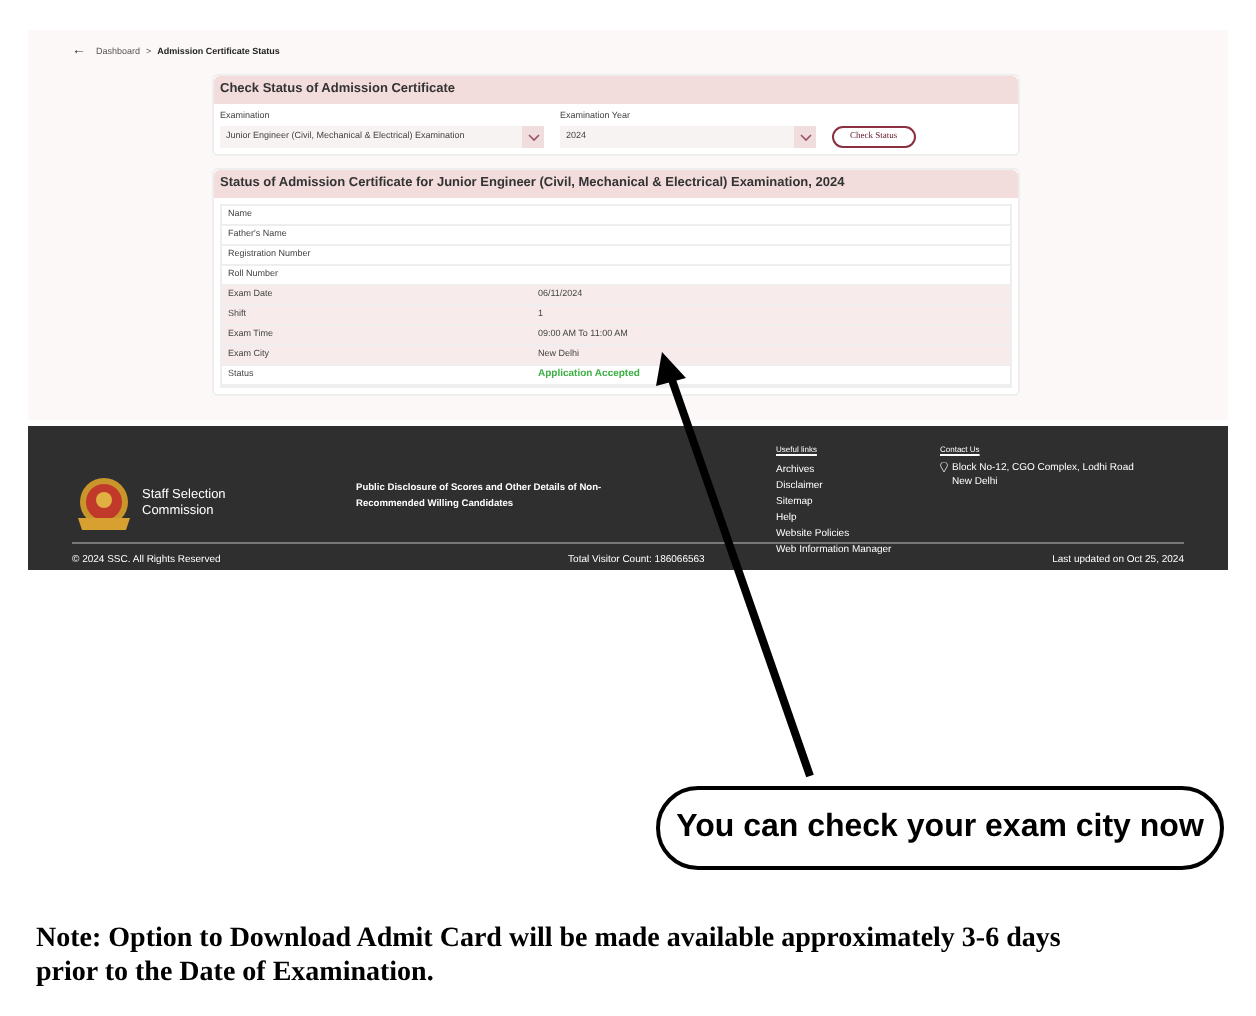 Image resolution: width=1256 pixels, height=1016 pixels. Describe the element at coordinates (548, 956) in the screenshot. I see `note-text: Note: Option to Download Admit Card will be made available approximately 3-6 days prior to the Date of Examination.` at that location.